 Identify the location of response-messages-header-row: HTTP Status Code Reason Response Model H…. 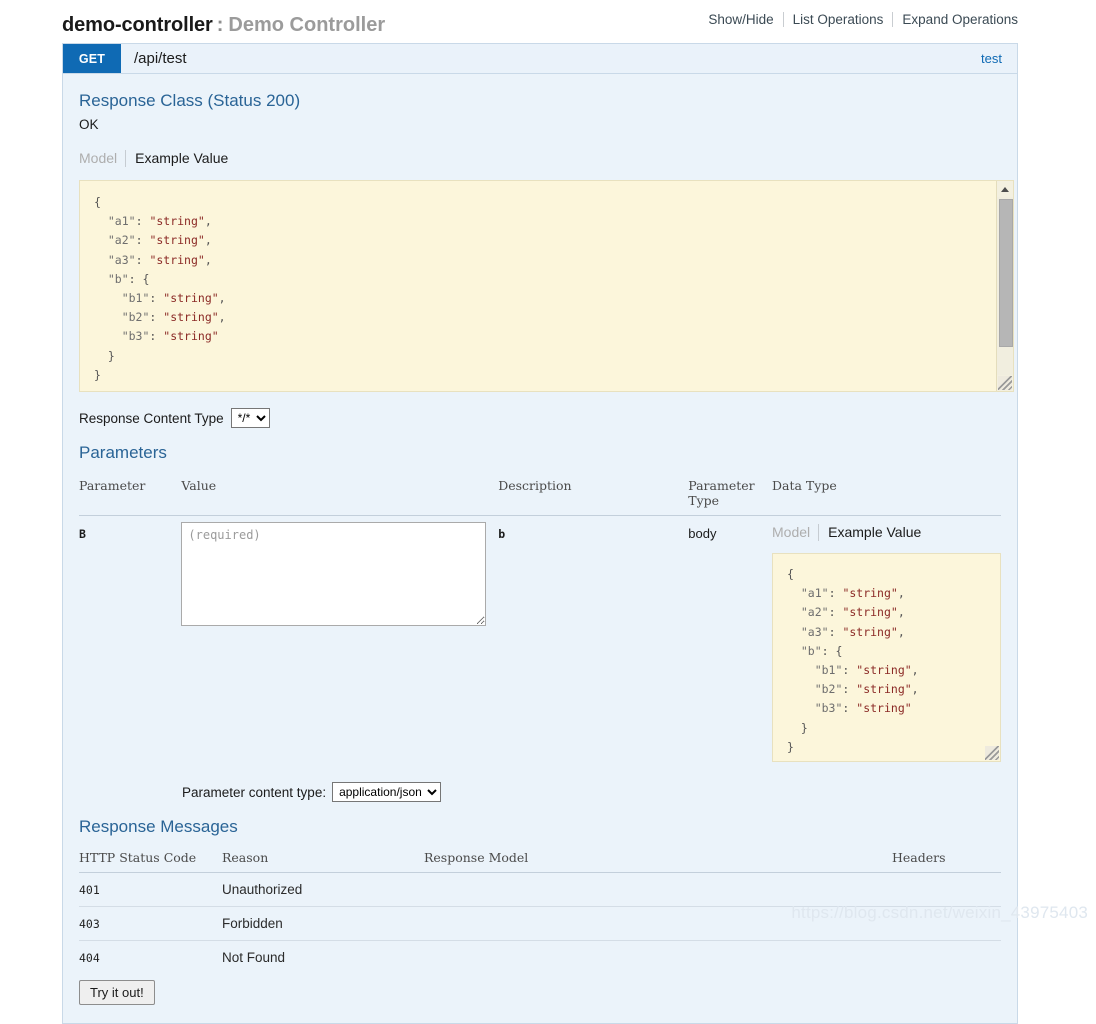
(540, 859).